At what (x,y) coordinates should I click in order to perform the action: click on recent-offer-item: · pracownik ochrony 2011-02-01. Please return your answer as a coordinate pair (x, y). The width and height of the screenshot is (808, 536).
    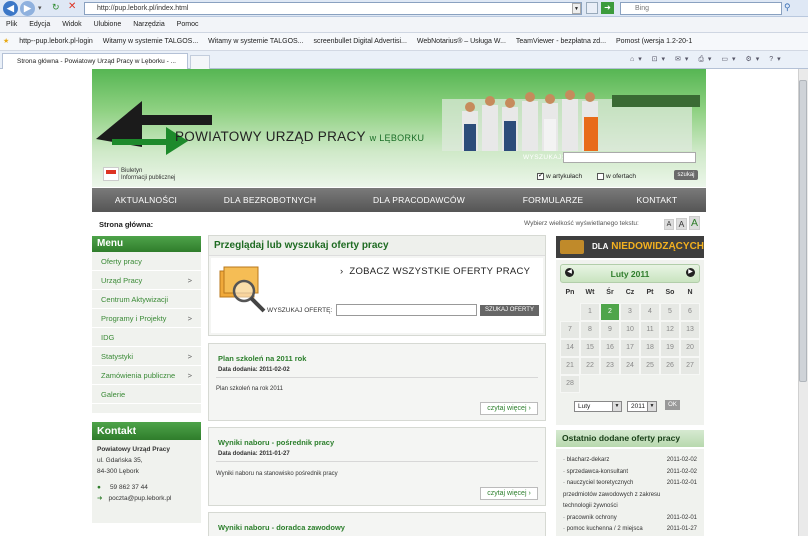
    Looking at the image, I should click on (633, 518).